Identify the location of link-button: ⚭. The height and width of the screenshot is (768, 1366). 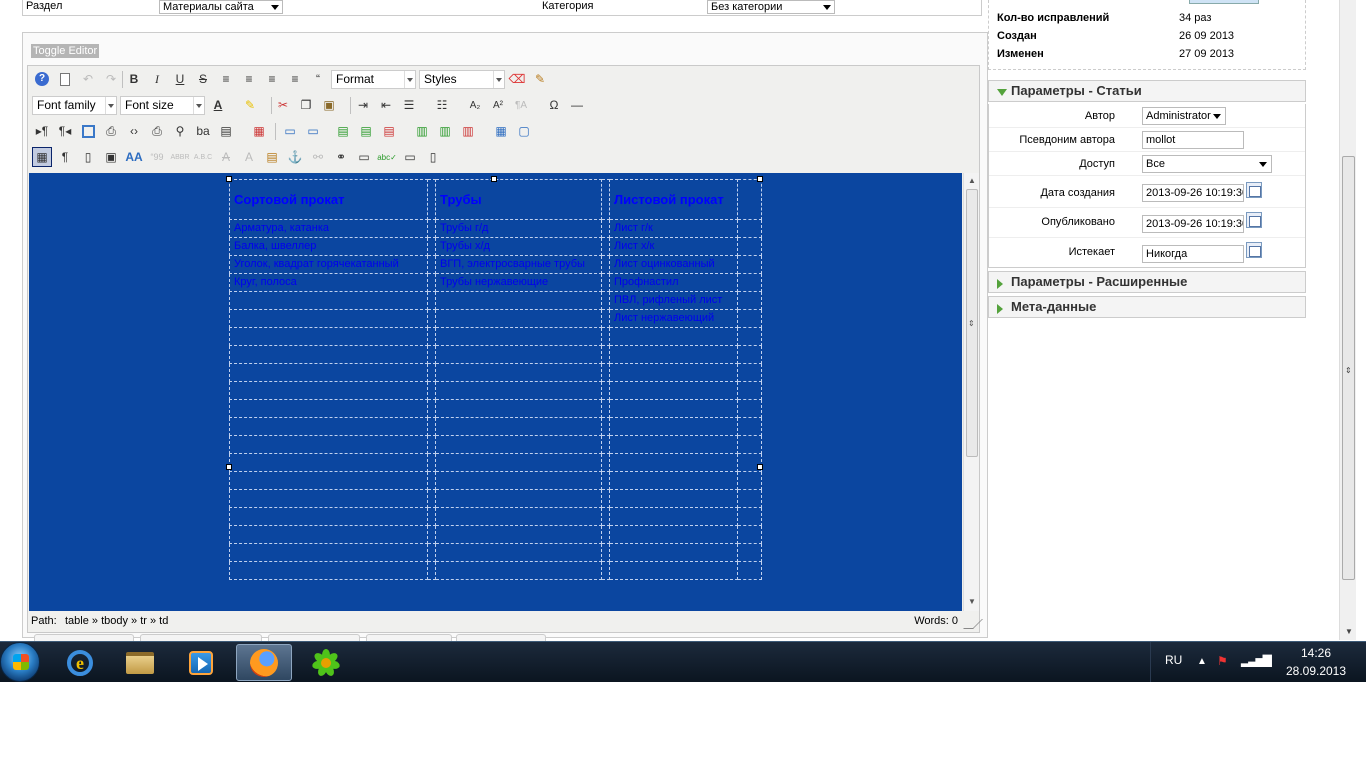
(341, 157).